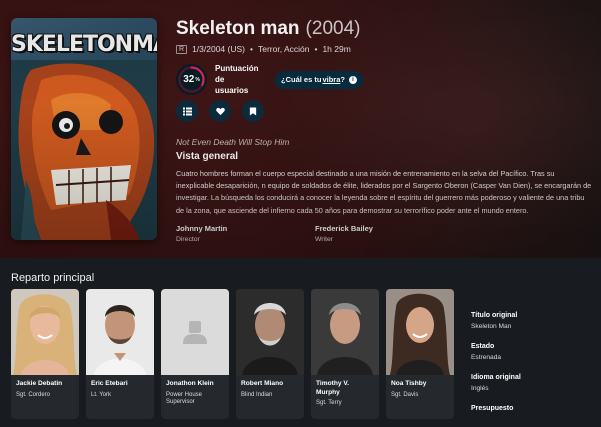 This screenshot has height=427, width=601. I want to click on cast-photo-noa-tishby, so click(420, 332).